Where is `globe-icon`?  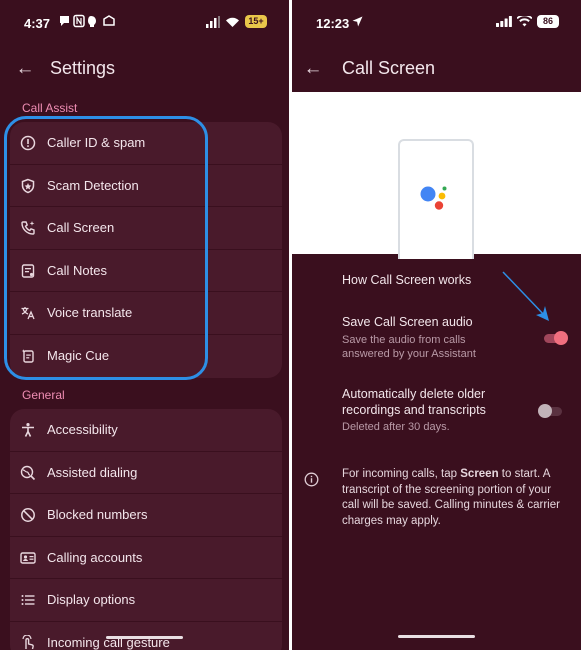 globe-icon is located at coordinates (28, 472).